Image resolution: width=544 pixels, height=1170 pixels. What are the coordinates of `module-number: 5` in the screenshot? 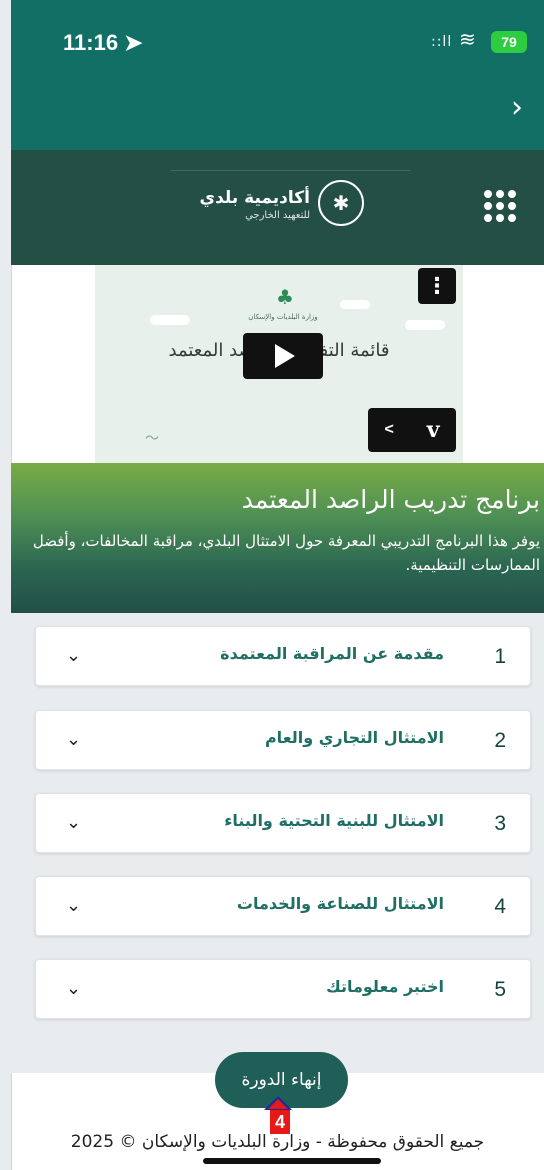 It's located at (500, 989).